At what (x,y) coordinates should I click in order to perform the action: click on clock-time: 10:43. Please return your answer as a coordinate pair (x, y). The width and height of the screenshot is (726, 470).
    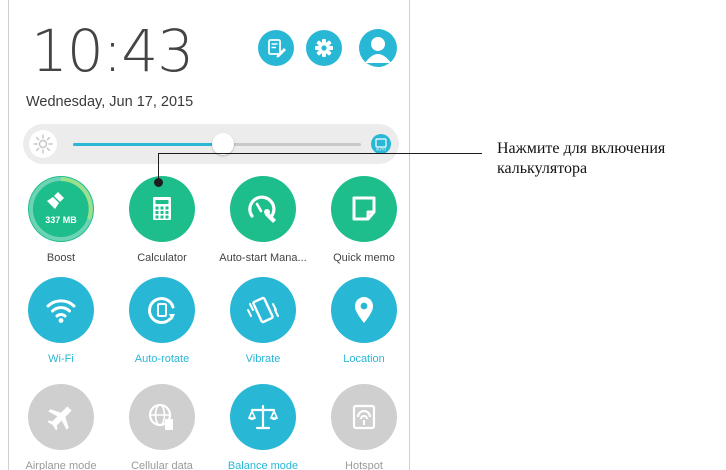
    Looking at the image, I should click on (112, 51).